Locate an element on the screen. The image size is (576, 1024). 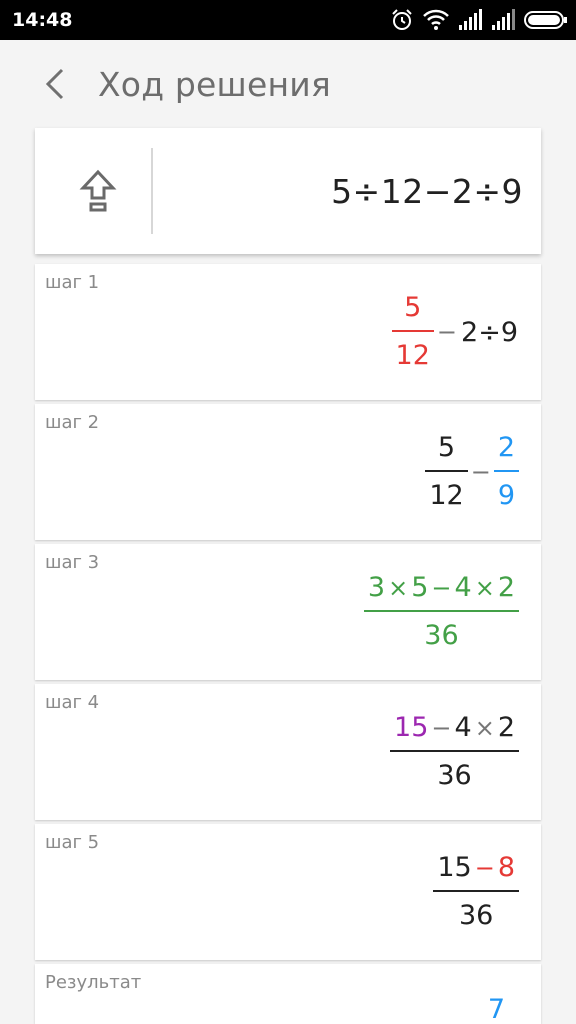
arrow-up-icon is located at coordinates (98, 190).